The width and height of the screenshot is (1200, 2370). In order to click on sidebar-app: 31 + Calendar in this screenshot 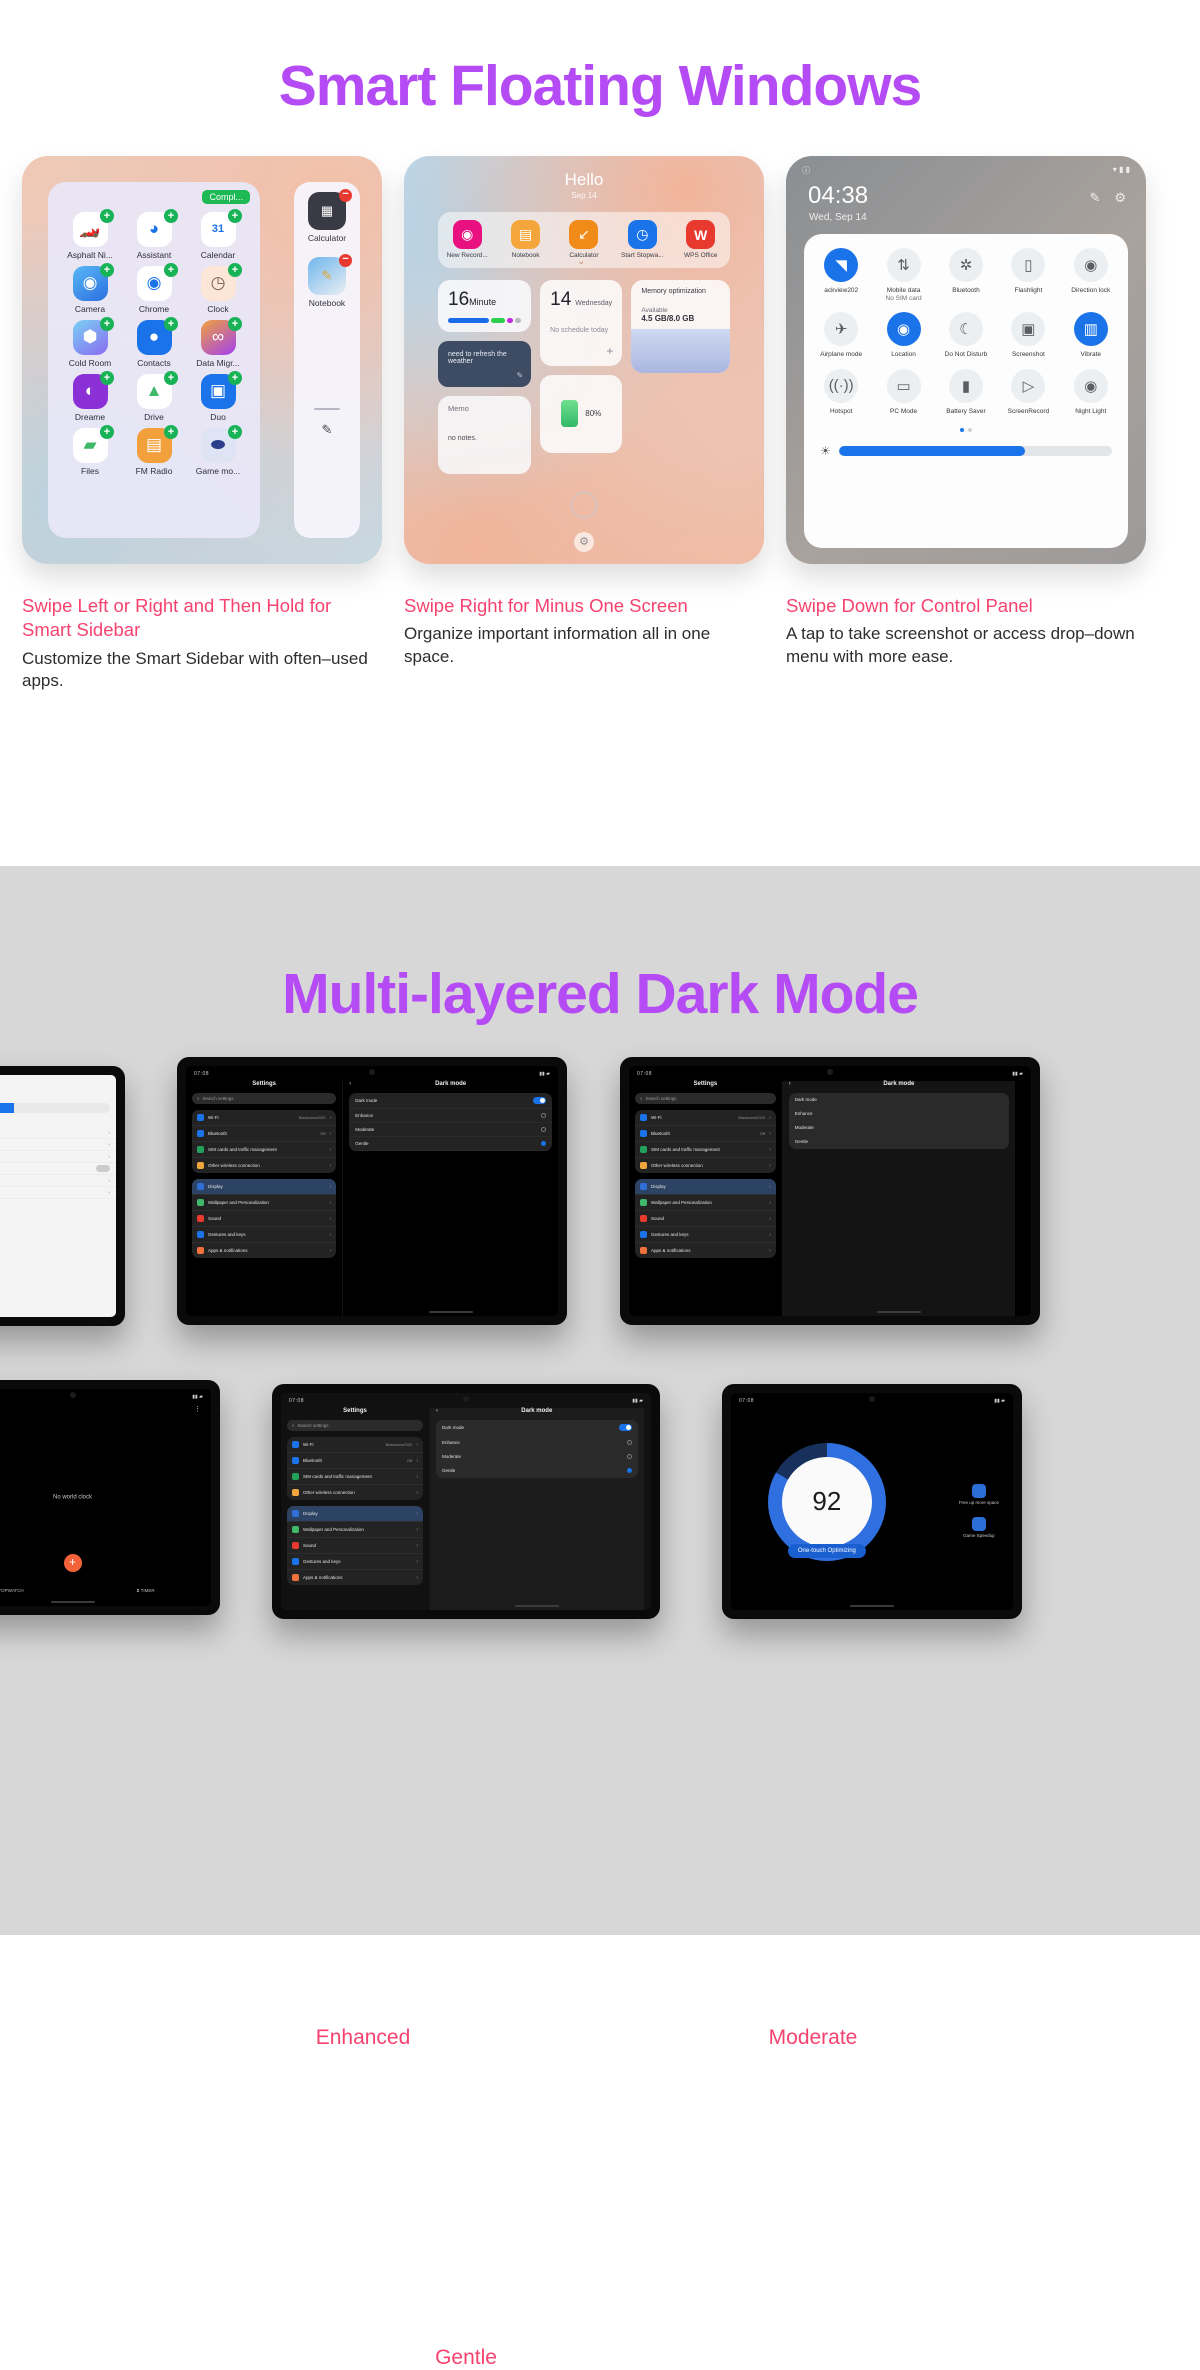, I will do `click(218, 234)`.